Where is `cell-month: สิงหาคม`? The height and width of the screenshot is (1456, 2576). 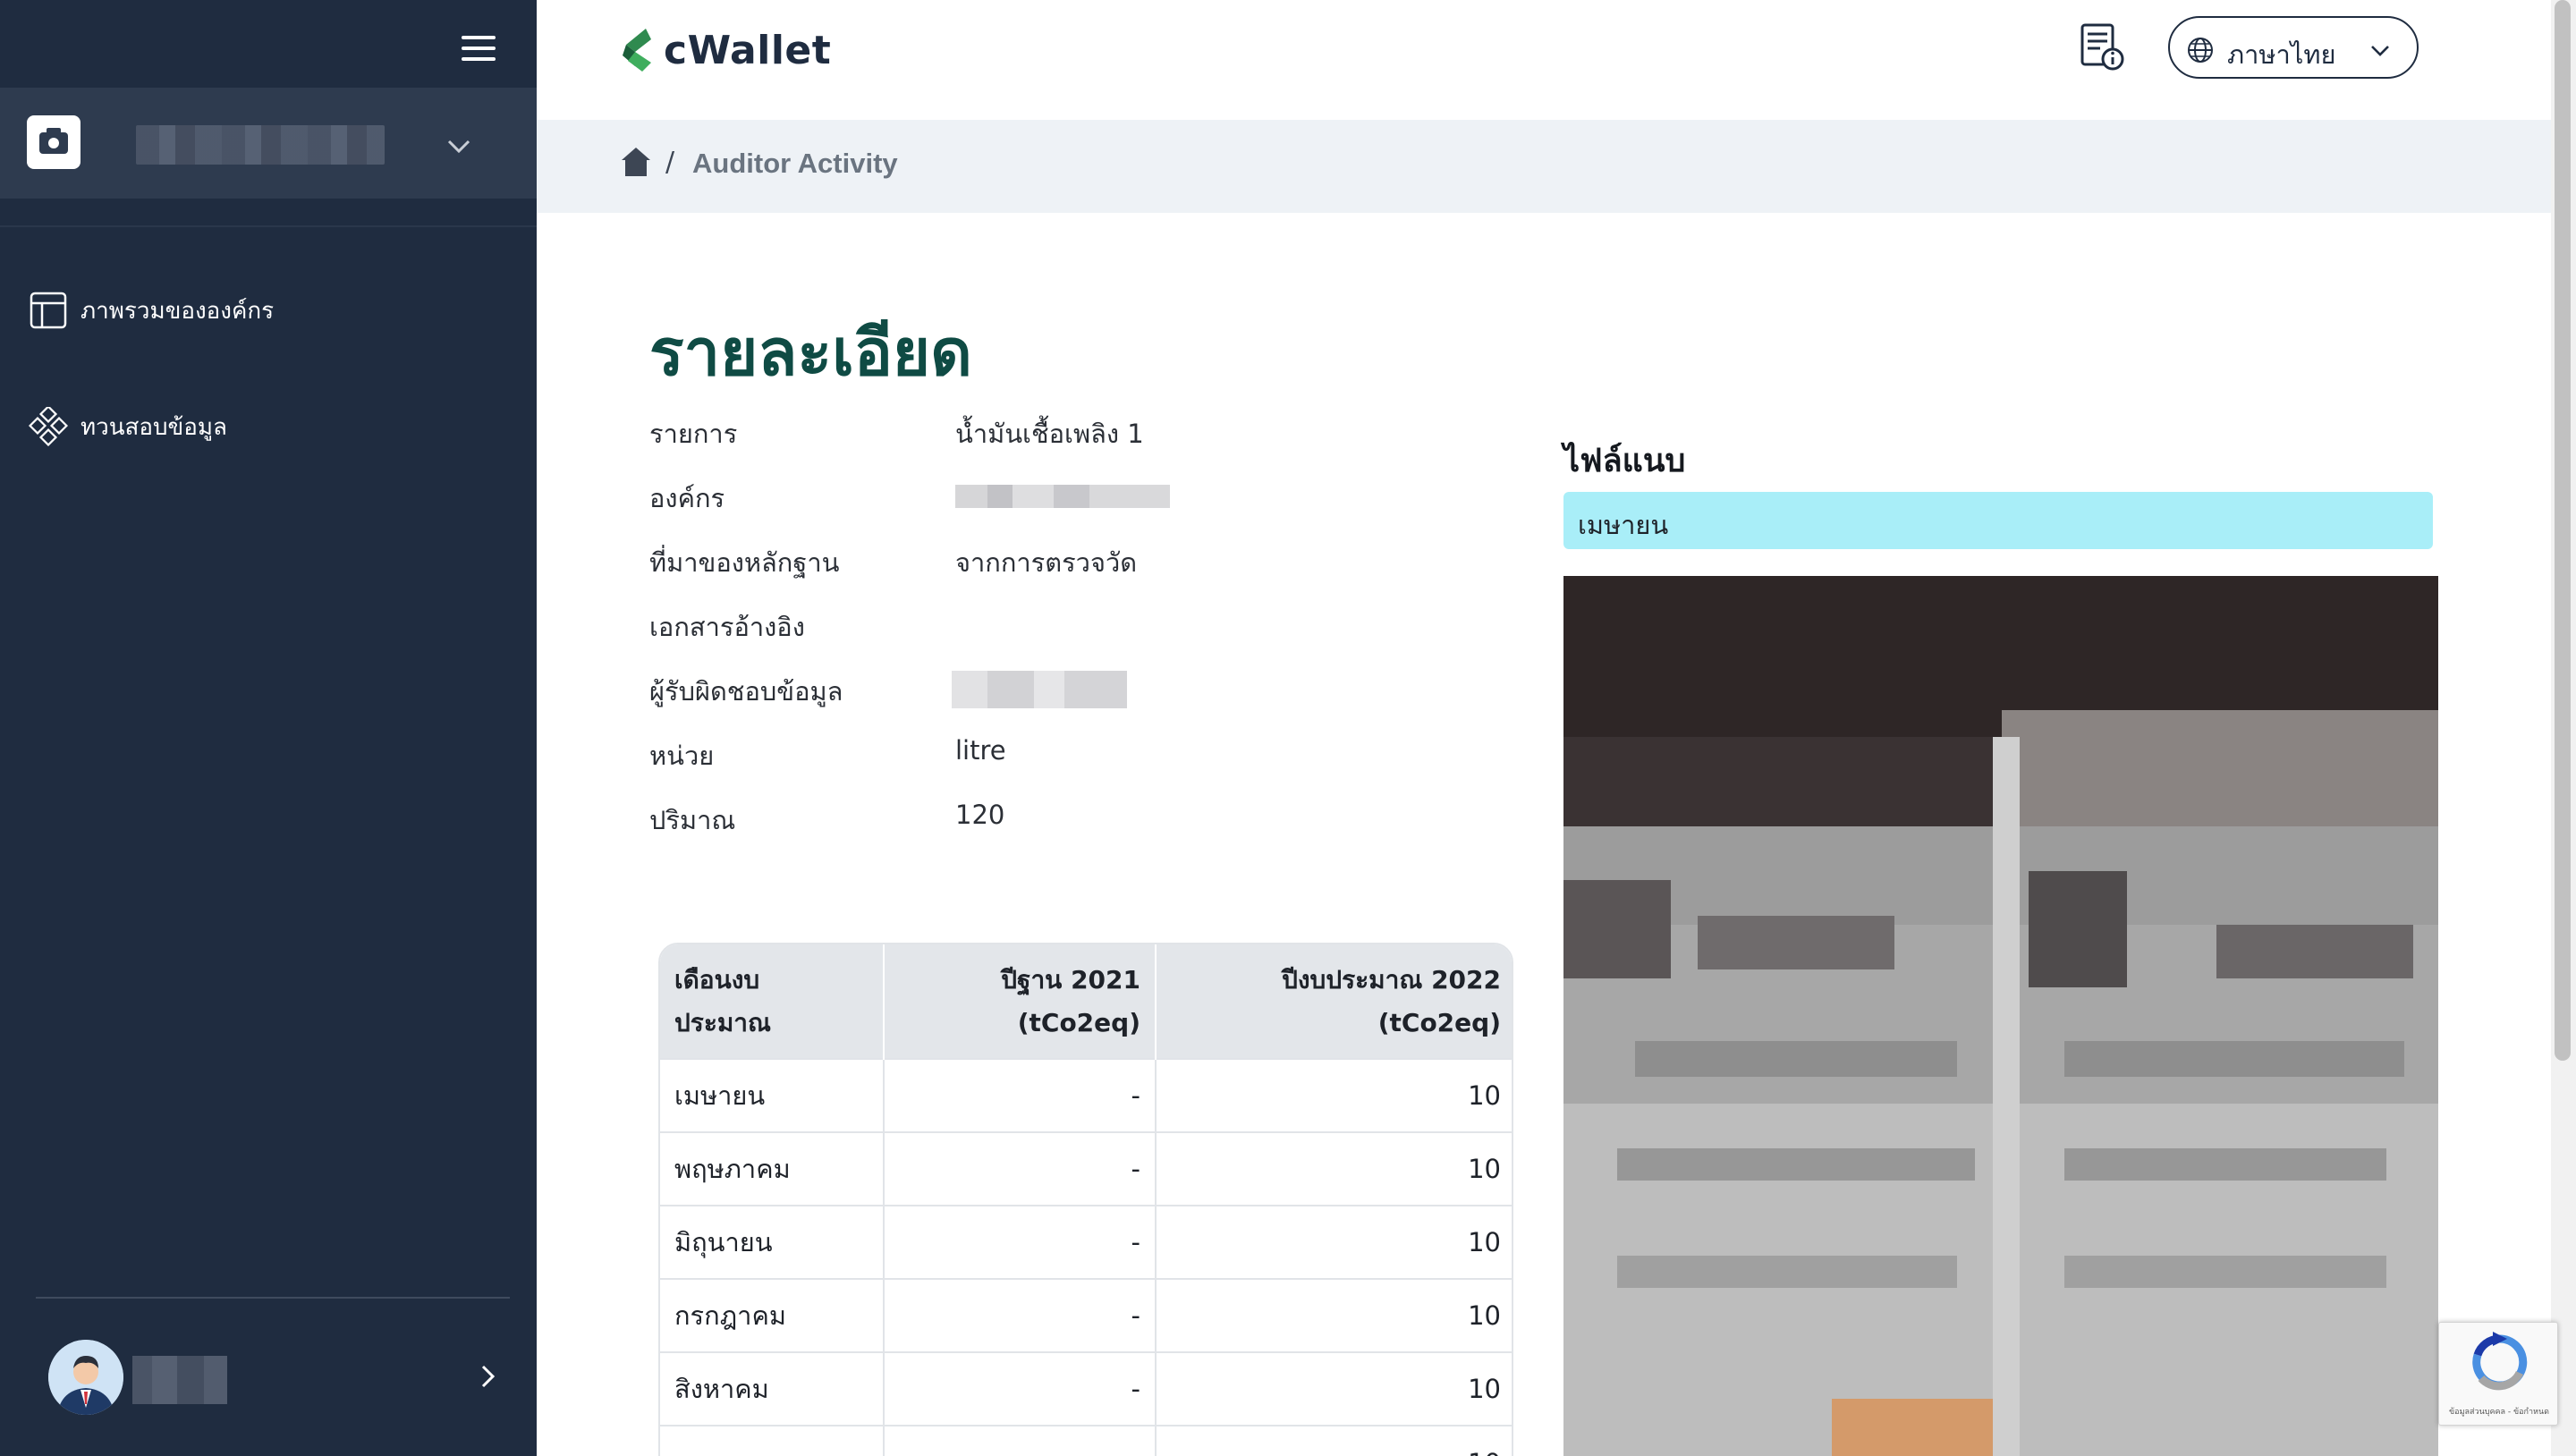 cell-month: สิงหาคม is located at coordinates (772, 1388).